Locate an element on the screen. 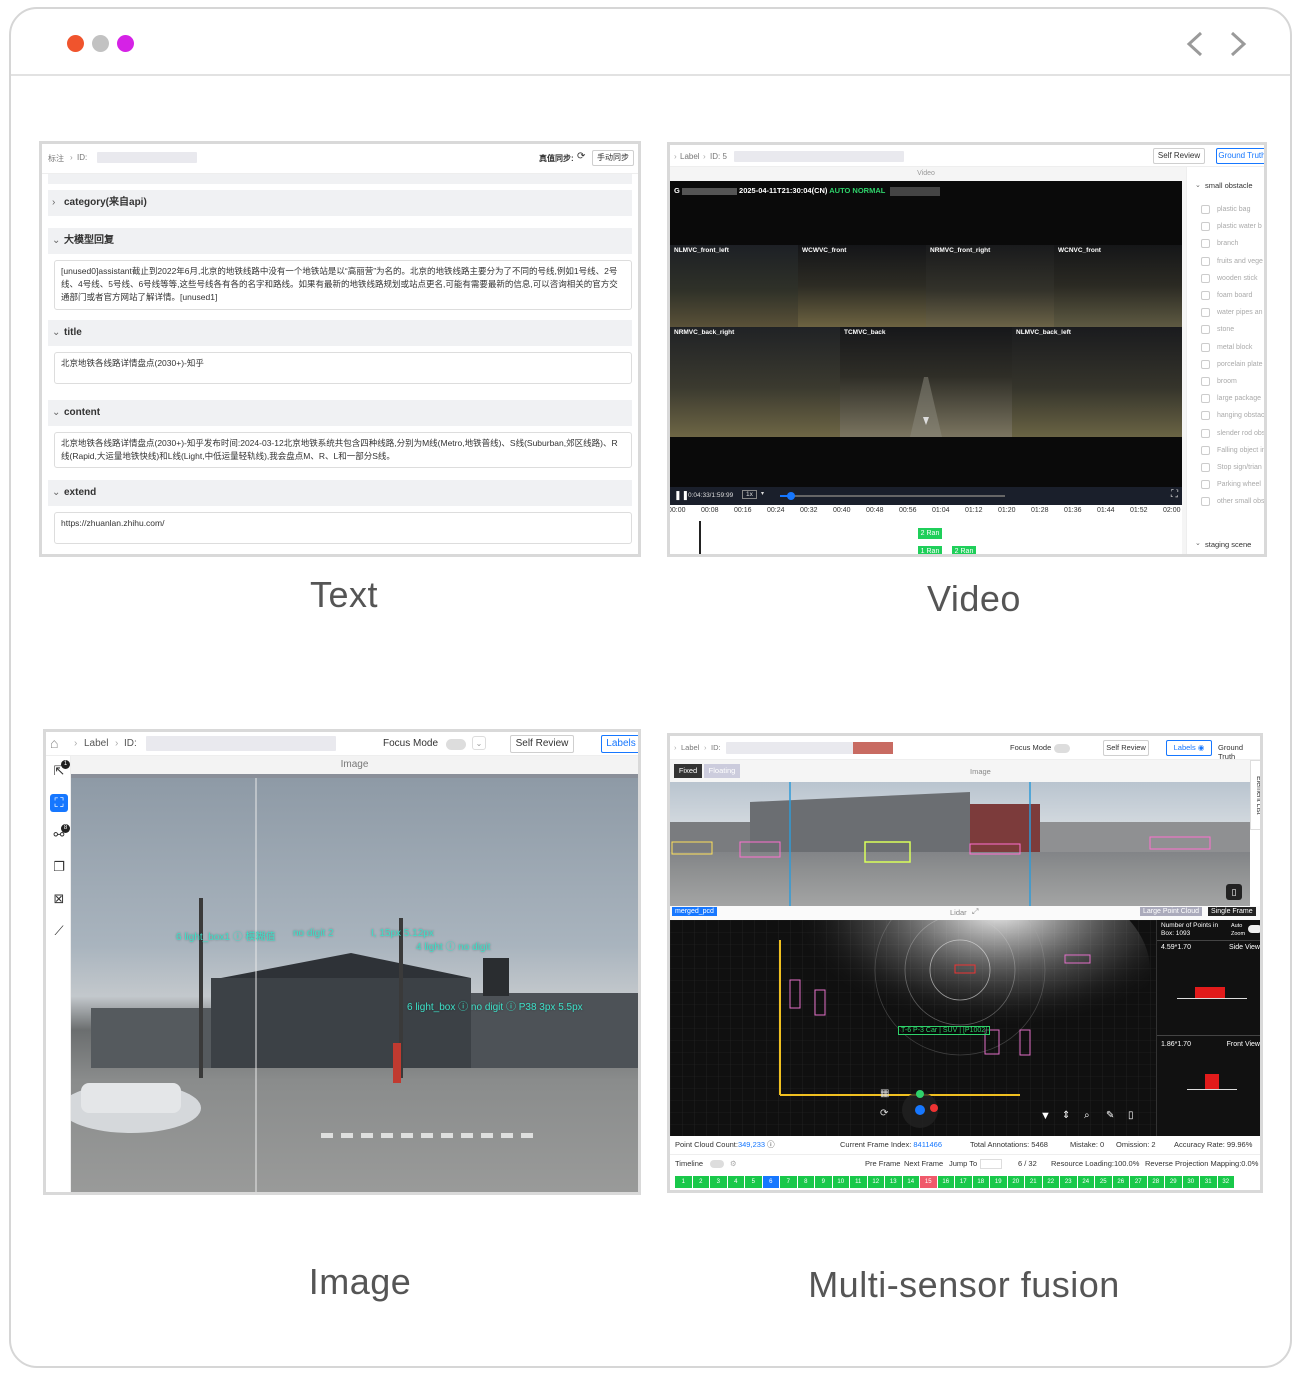 This screenshot has height=1378, width=1302. sidebar-group-title: small obstacle is located at coordinates (1229, 185).